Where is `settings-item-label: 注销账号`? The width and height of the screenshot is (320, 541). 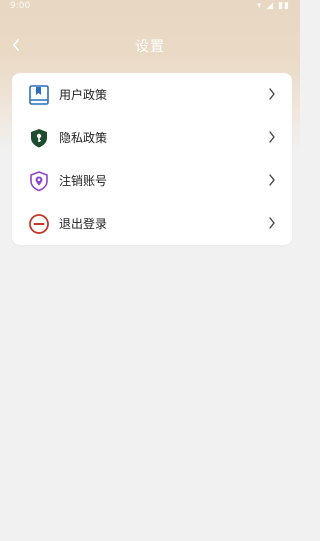 settings-item-label: 注销账号 is located at coordinates (83, 181).